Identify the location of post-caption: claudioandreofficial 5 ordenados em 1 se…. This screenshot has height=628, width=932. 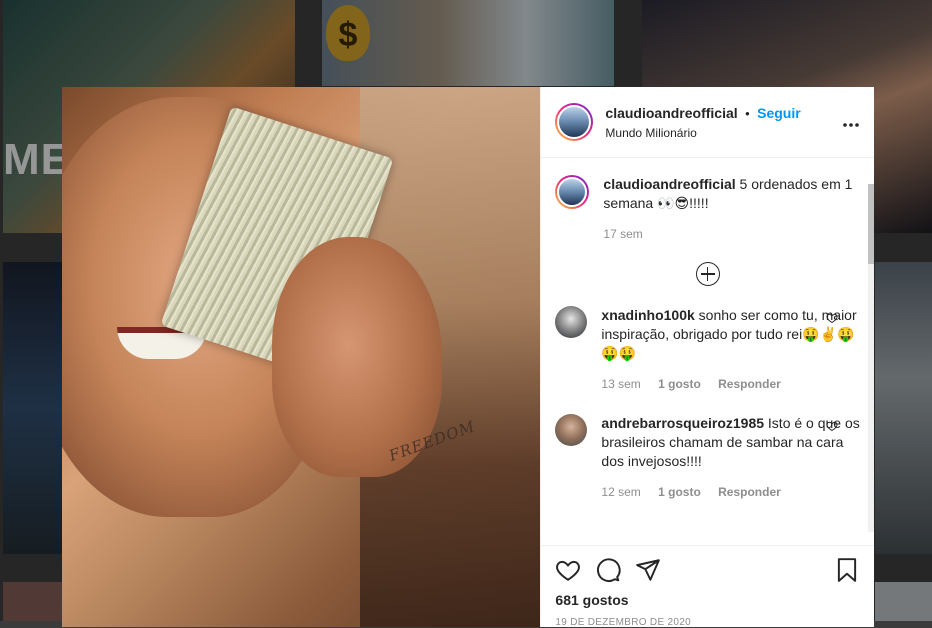
(707, 201).